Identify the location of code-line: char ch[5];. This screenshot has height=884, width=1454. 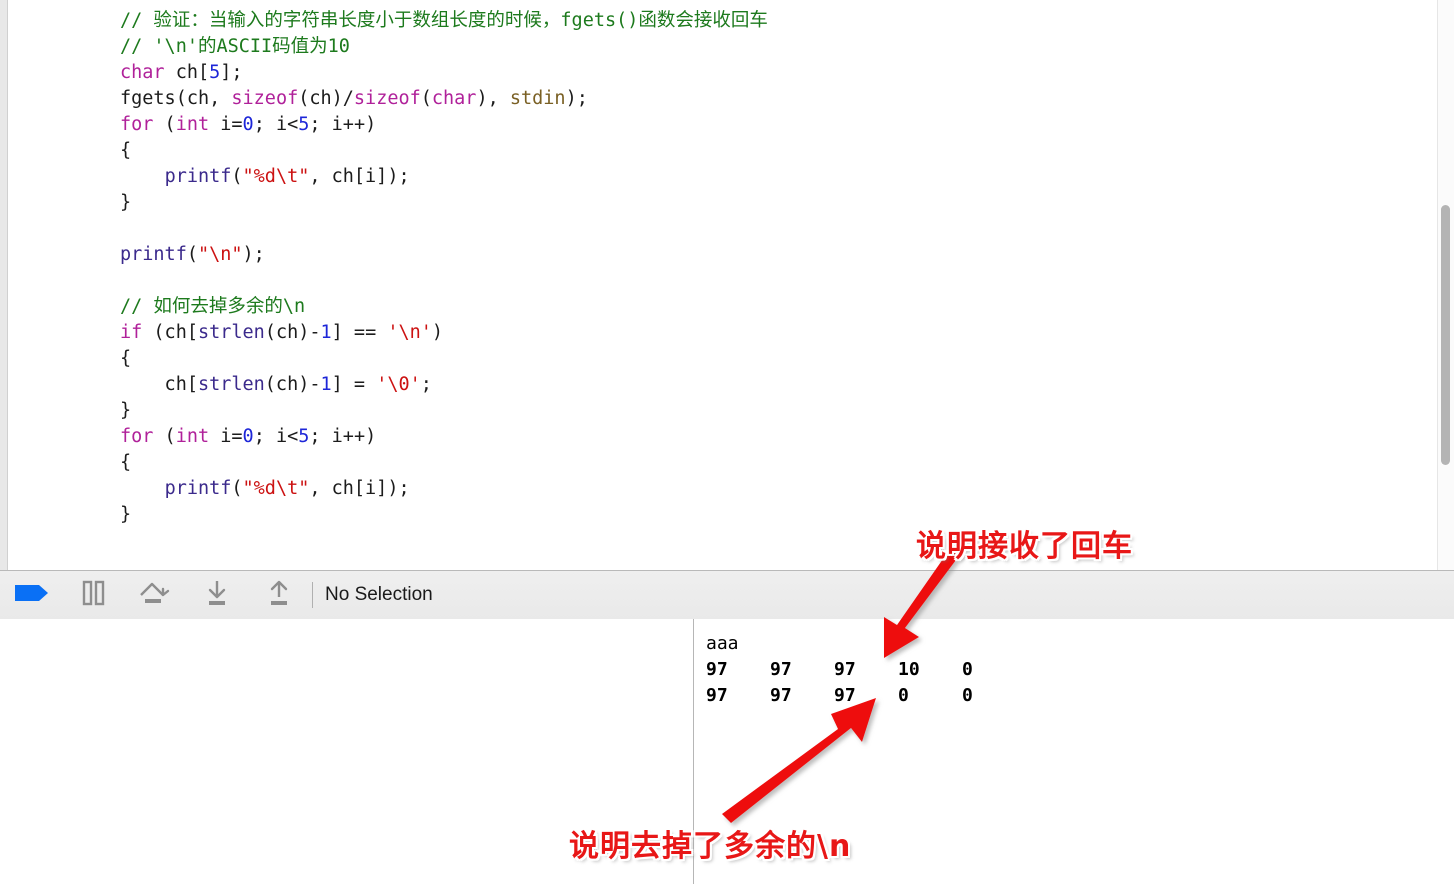
(444, 73).